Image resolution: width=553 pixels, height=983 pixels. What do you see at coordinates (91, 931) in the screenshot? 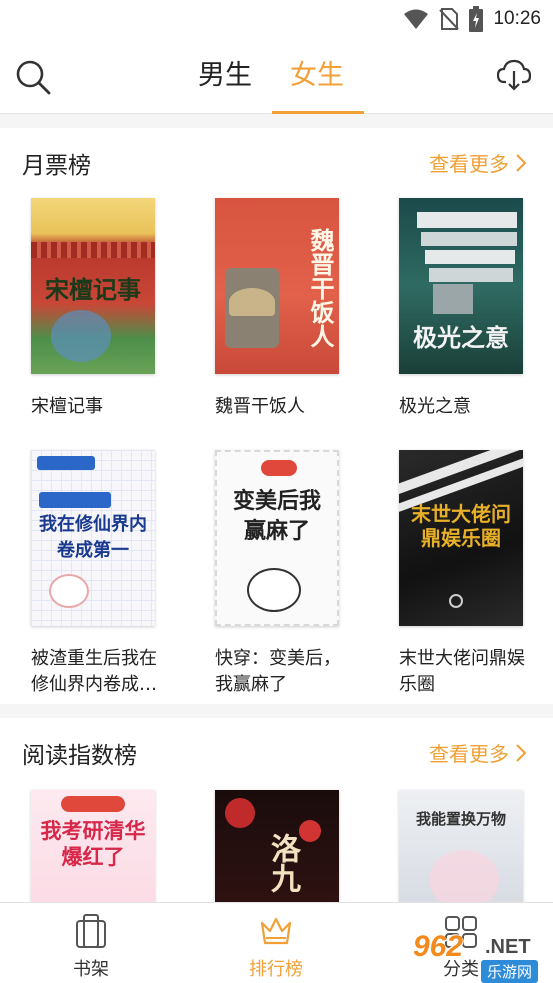
I see `bookshelf-icon` at bounding box center [91, 931].